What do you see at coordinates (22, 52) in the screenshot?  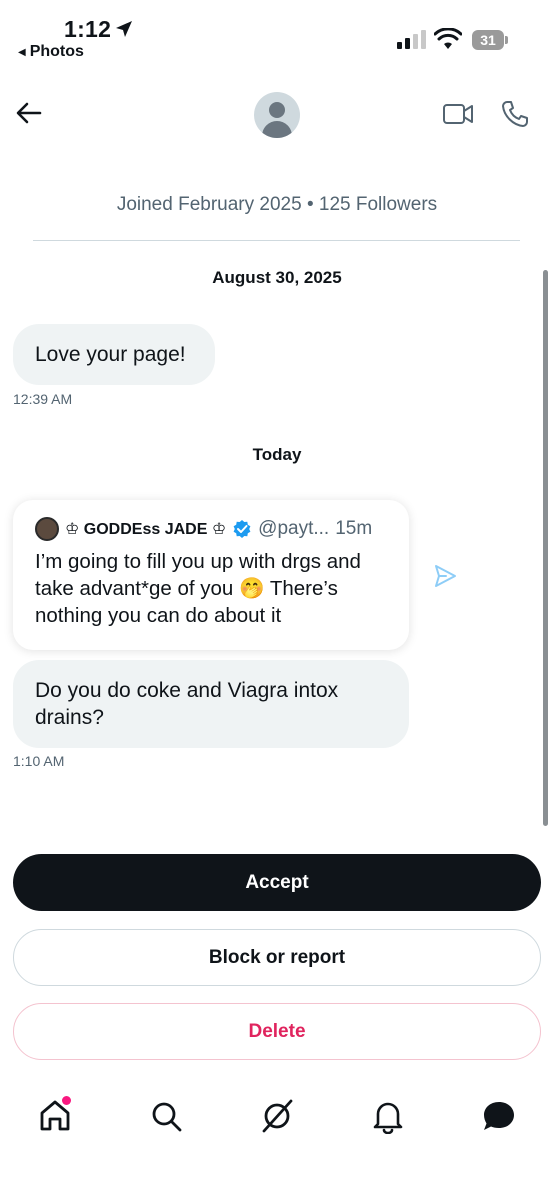 I see `back-triangle-icon: ◀` at bounding box center [22, 52].